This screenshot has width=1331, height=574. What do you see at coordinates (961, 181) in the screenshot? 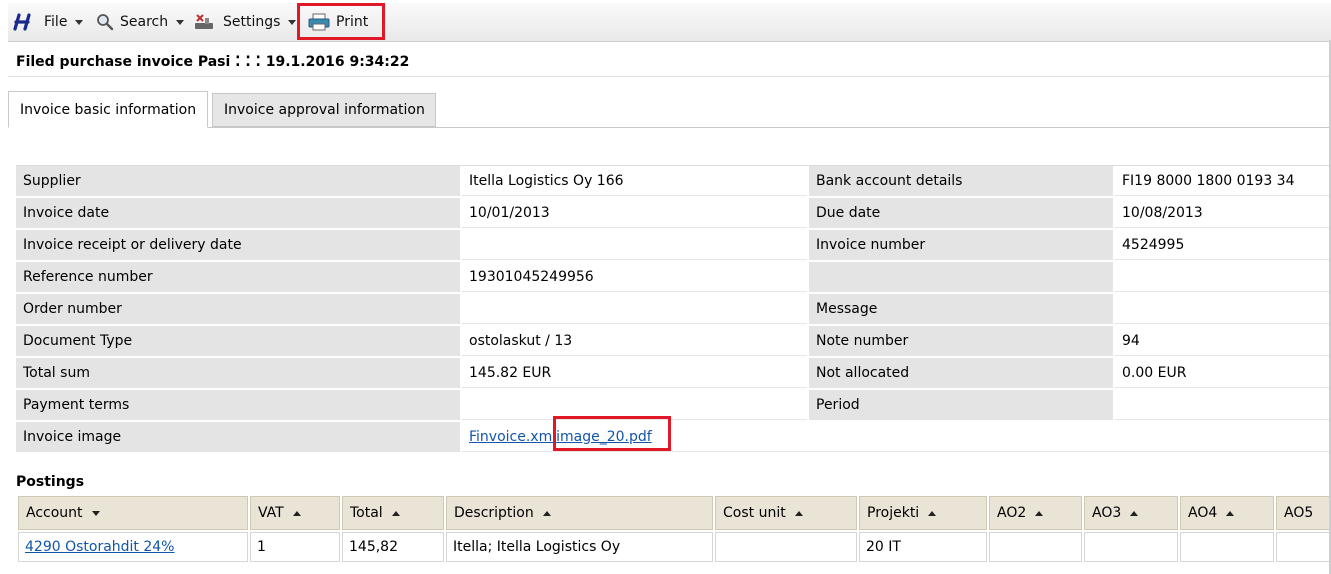
I see `bank-account-label: Bank account details` at bounding box center [961, 181].